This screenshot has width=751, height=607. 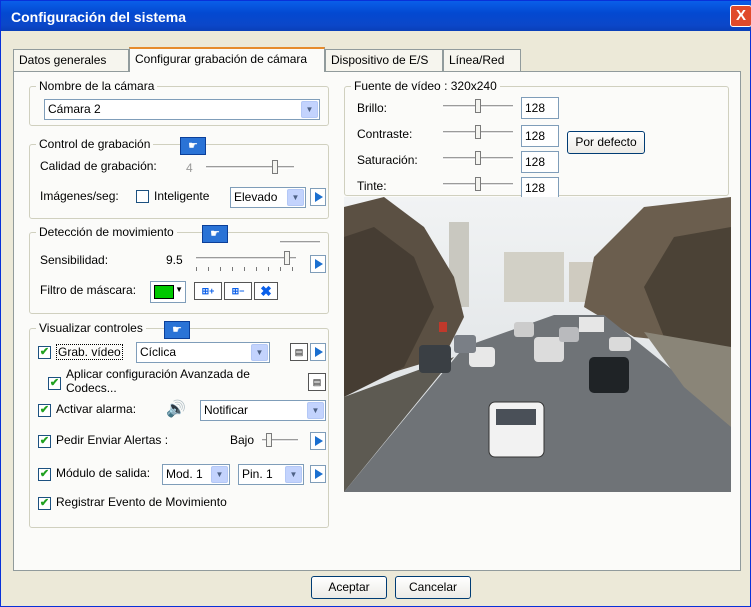 What do you see at coordinates (95, 144) in the screenshot?
I see `recording-control-label: Control de grabación` at bounding box center [95, 144].